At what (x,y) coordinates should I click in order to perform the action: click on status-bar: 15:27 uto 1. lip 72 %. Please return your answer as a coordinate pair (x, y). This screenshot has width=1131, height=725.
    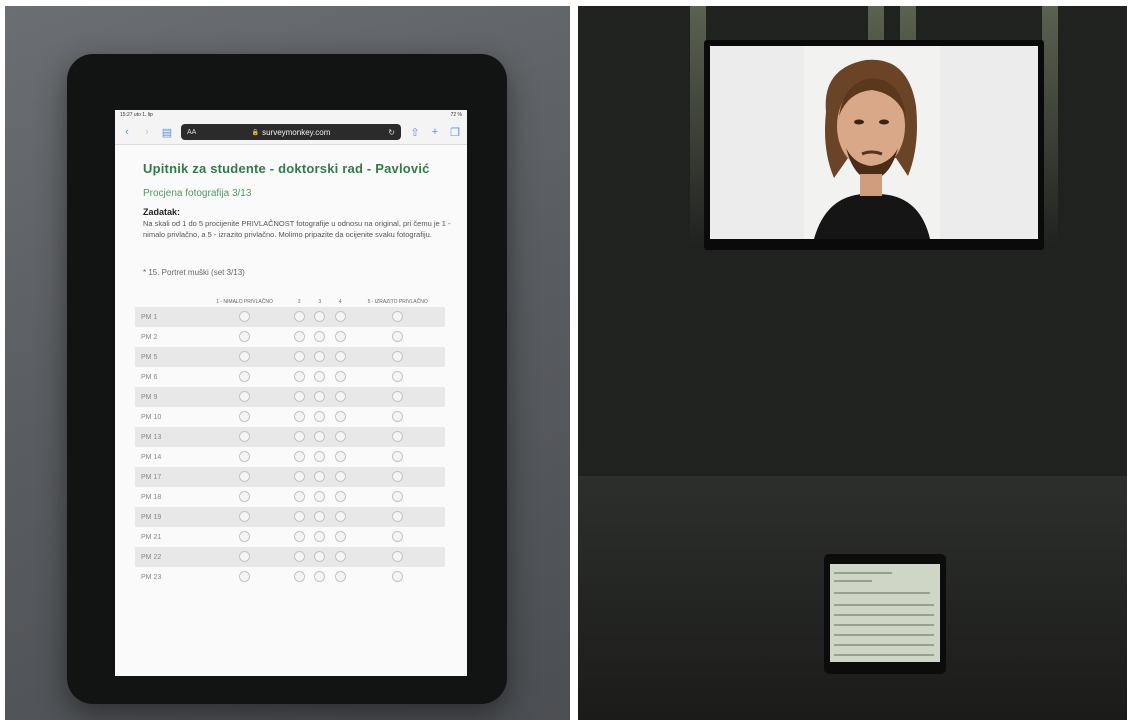
    Looking at the image, I should click on (291, 115).